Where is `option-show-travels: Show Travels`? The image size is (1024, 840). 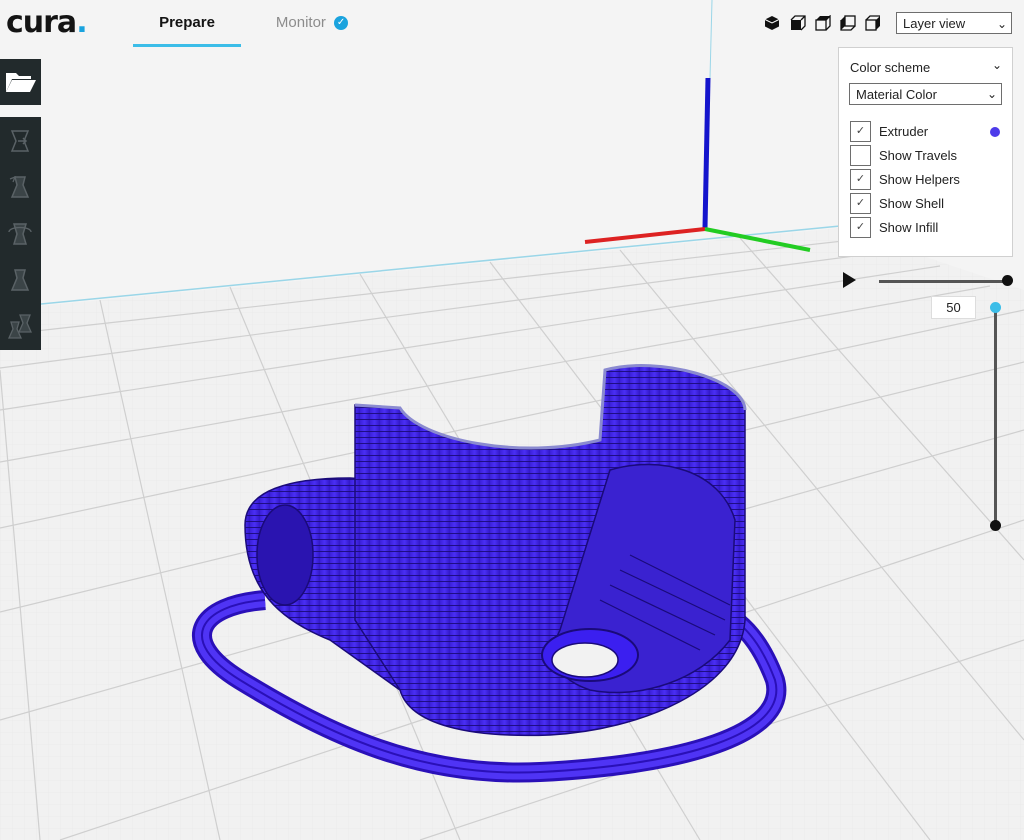 option-show-travels: Show Travels is located at coordinates (927, 156).